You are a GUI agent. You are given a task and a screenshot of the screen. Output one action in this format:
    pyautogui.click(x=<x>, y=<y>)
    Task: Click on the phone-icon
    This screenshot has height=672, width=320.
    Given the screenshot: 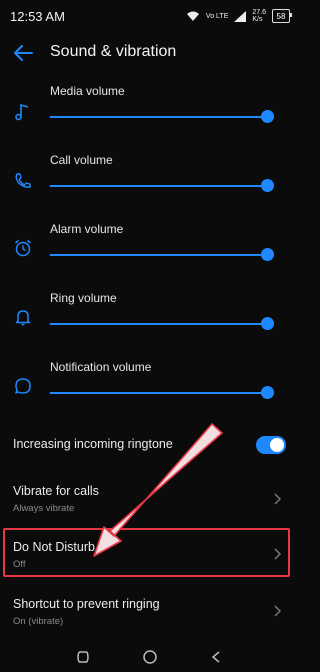 What is the action you would take?
    pyautogui.click(x=23, y=180)
    